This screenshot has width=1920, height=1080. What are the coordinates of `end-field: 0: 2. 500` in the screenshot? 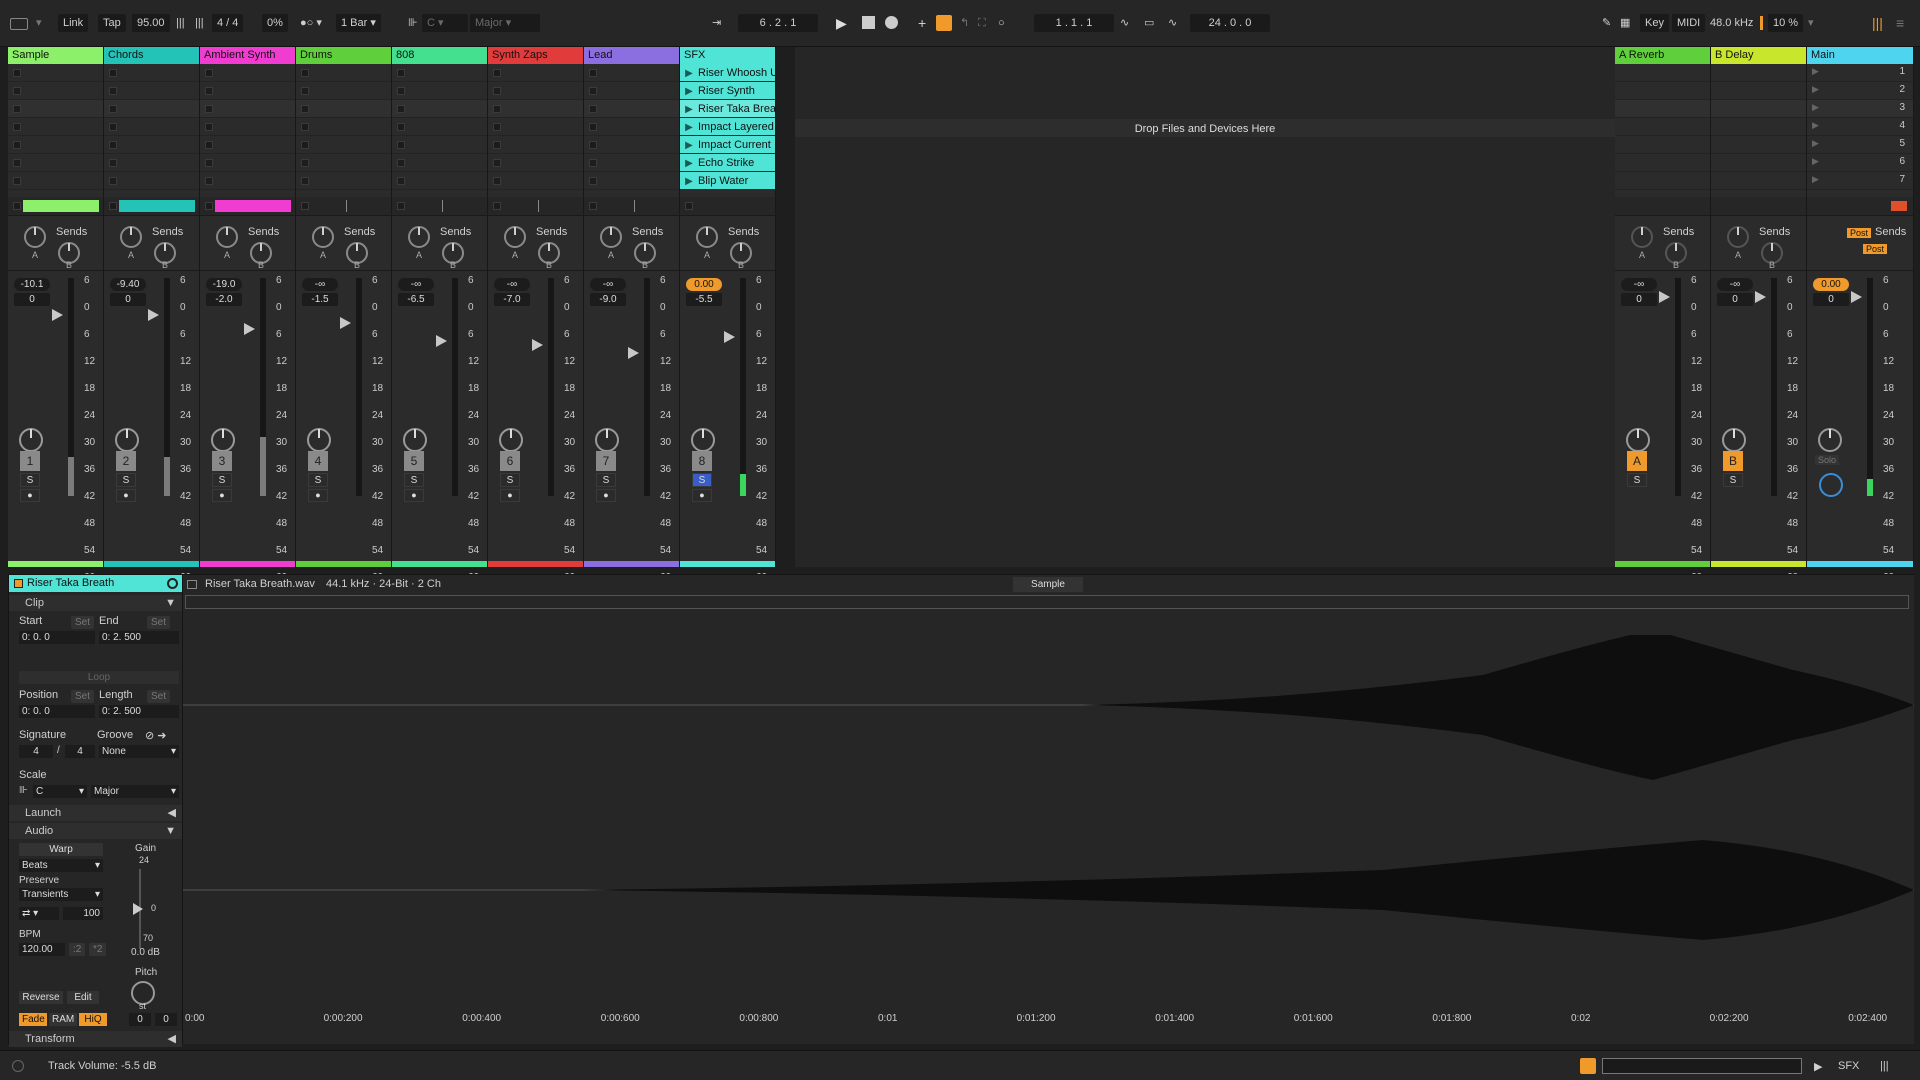 It's located at (139, 637).